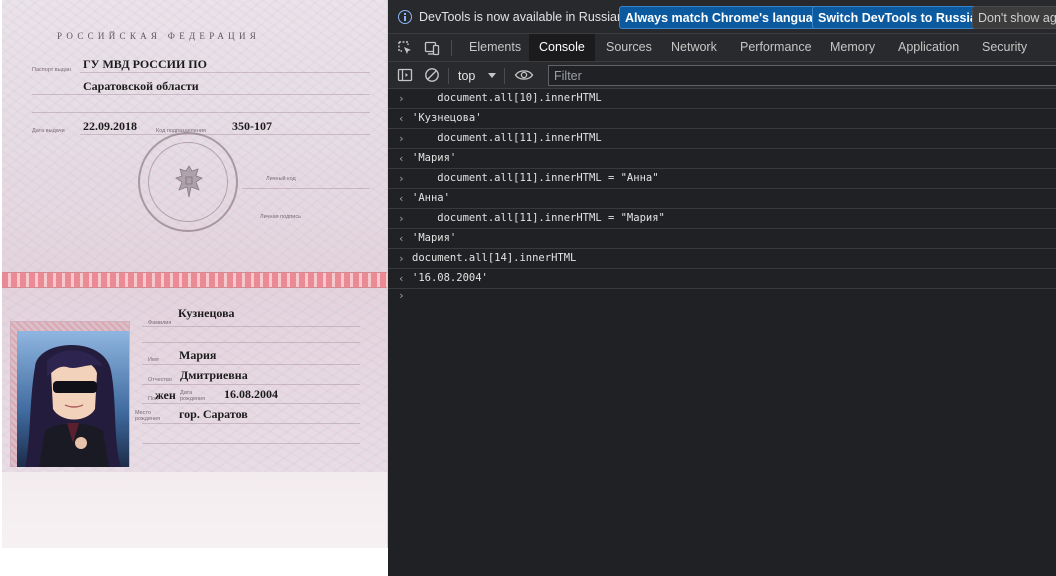  What do you see at coordinates (629, 47) in the screenshot?
I see `tab-sources: Sources` at bounding box center [629, 47].